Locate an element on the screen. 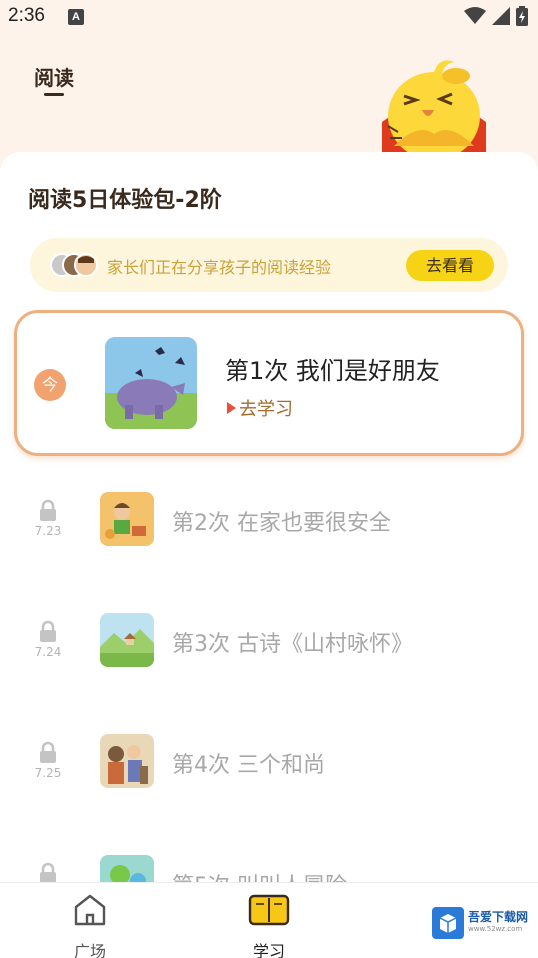  go-study-label: 去学习 is located at coordinates (266, 409).